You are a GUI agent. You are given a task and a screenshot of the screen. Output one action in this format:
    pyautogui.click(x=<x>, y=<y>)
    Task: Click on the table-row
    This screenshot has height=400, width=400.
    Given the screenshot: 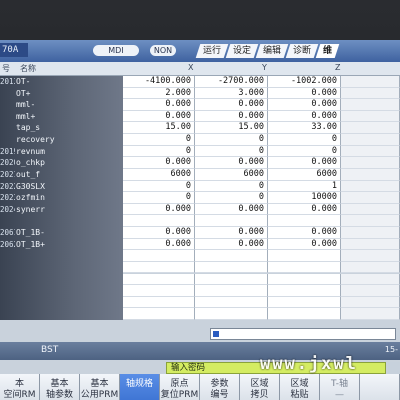 What is the action you would take?
    pyautogui.click(x=200, y=221)
    